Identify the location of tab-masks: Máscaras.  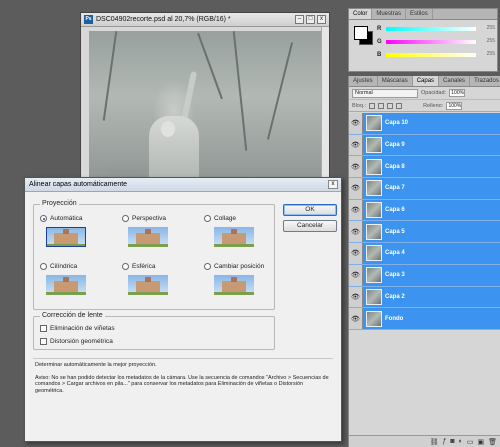
(395, 81).